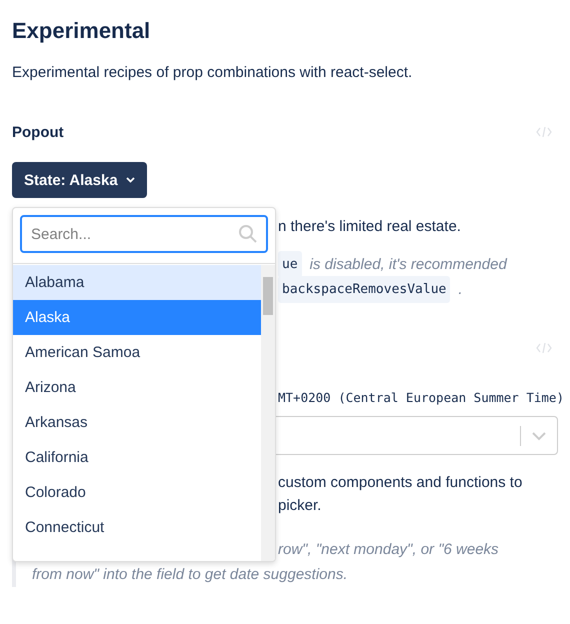 The width and height of the screenshot is (570, 624). What do you see at coordinates (137, 282) in the screenshot?
I see `dropdown-option: Alabama` at bounding box center [137, 282].